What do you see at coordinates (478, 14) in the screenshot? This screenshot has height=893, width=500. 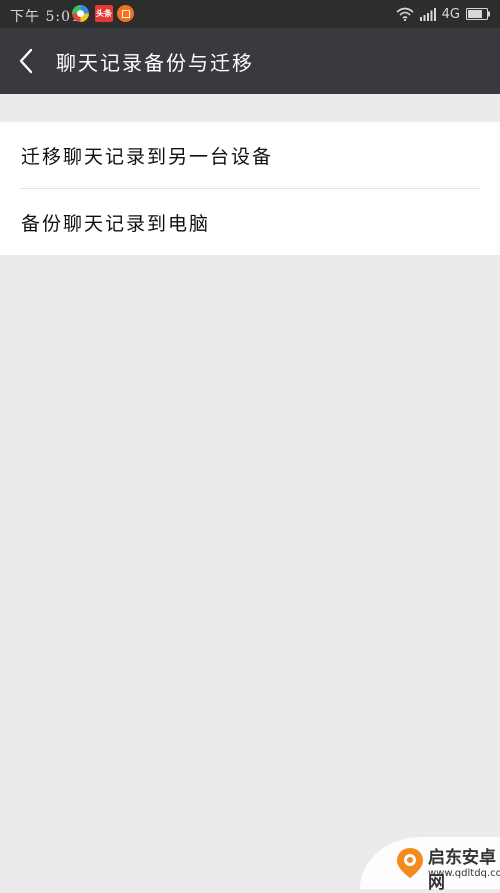 I see `battery-icon` at bounding box center [478, 14].